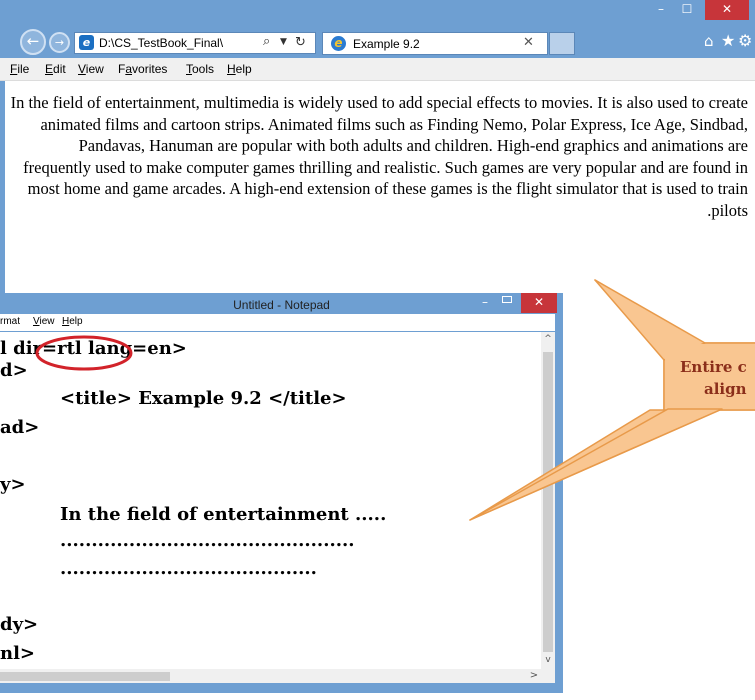 This screenshot has height=700, width=755. Describe the element at coordinates (713, 367) in the screenshot. I see `callout-line-1: Entire c` at that location.